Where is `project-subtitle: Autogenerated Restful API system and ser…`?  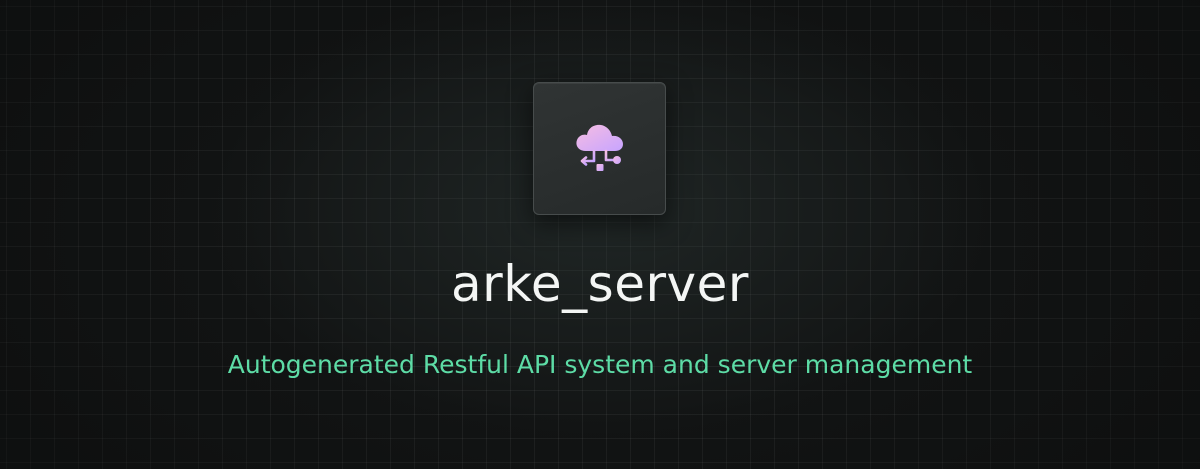 project-subtitle: Autogenerated Restful API system and ser… is located at coordinates (600, 364).